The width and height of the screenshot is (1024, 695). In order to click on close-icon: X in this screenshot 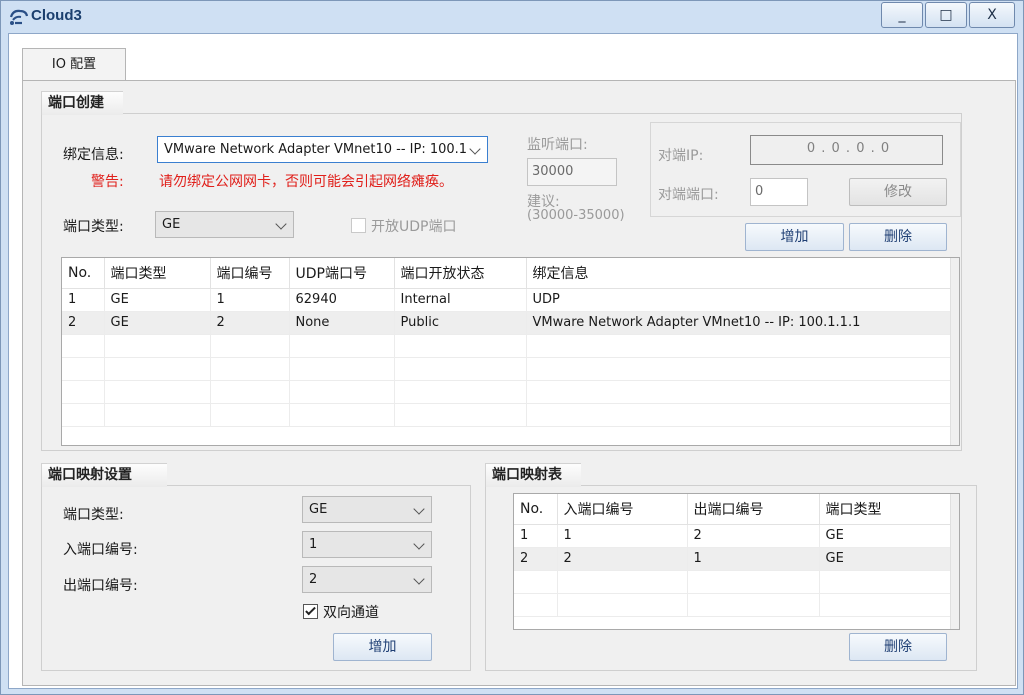, I will do `click(992, 15)`.